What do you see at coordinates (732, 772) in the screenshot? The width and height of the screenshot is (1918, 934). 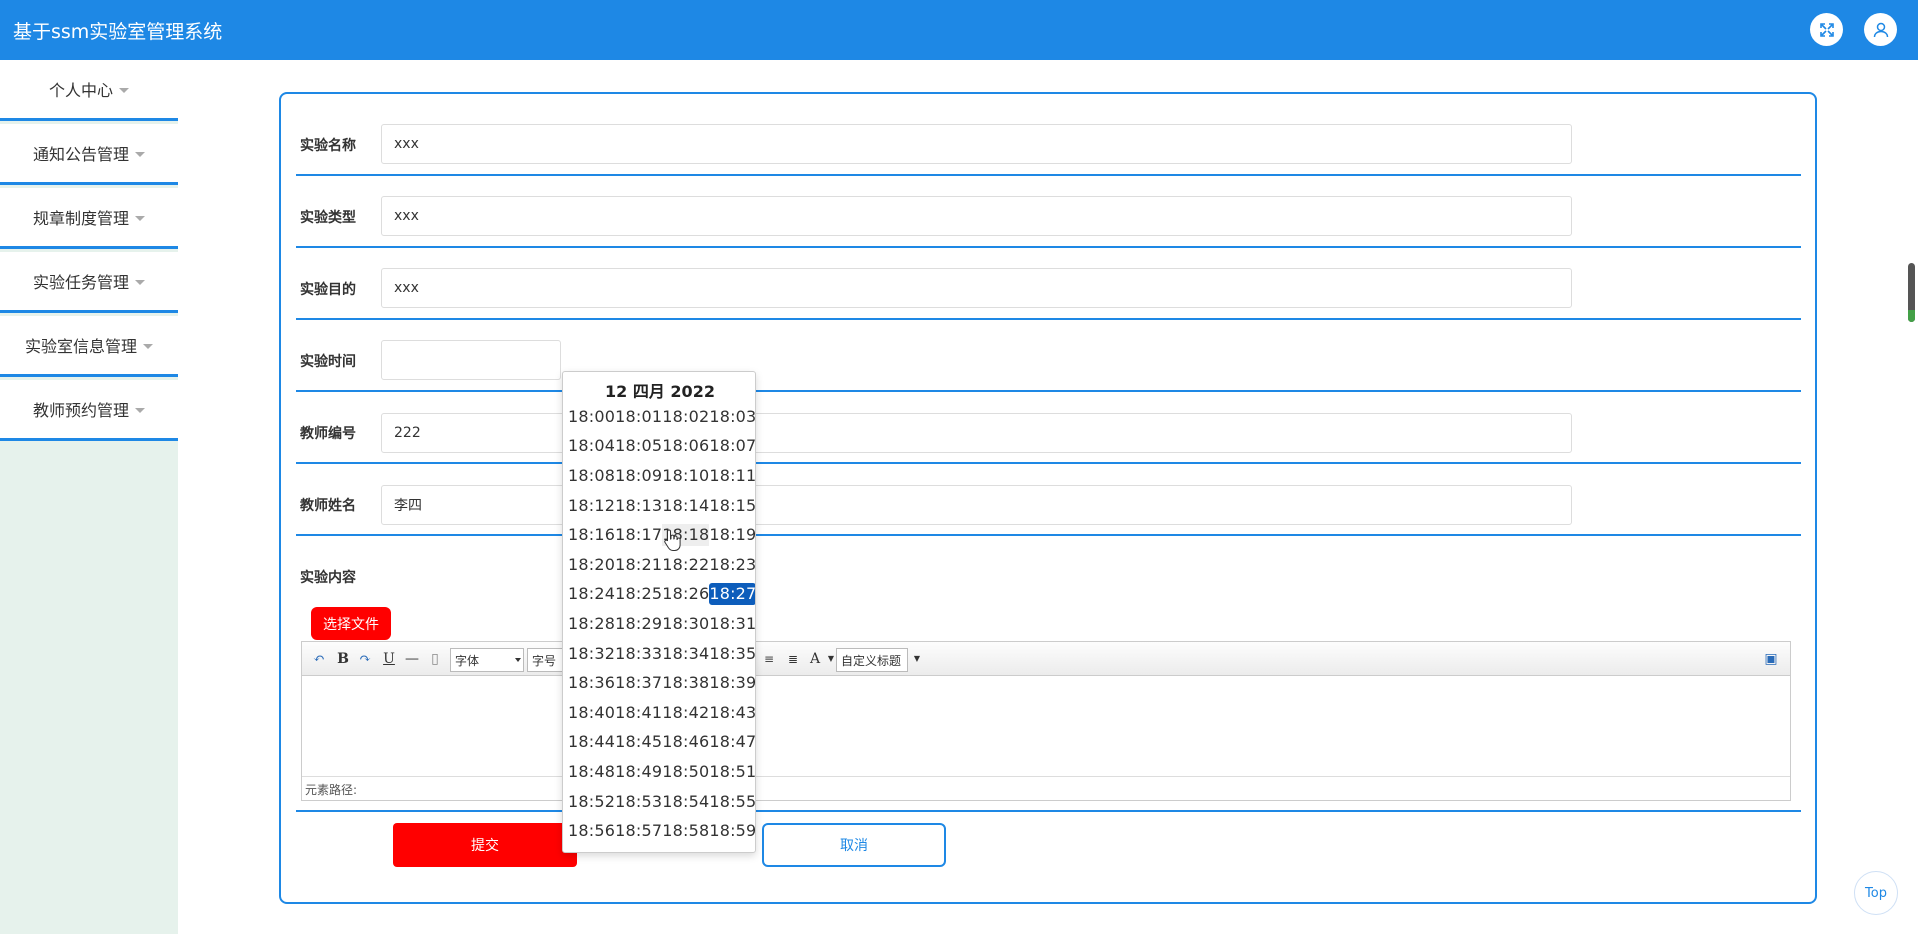 I see `time-option: 18:51` at bounding box center [732, 772].